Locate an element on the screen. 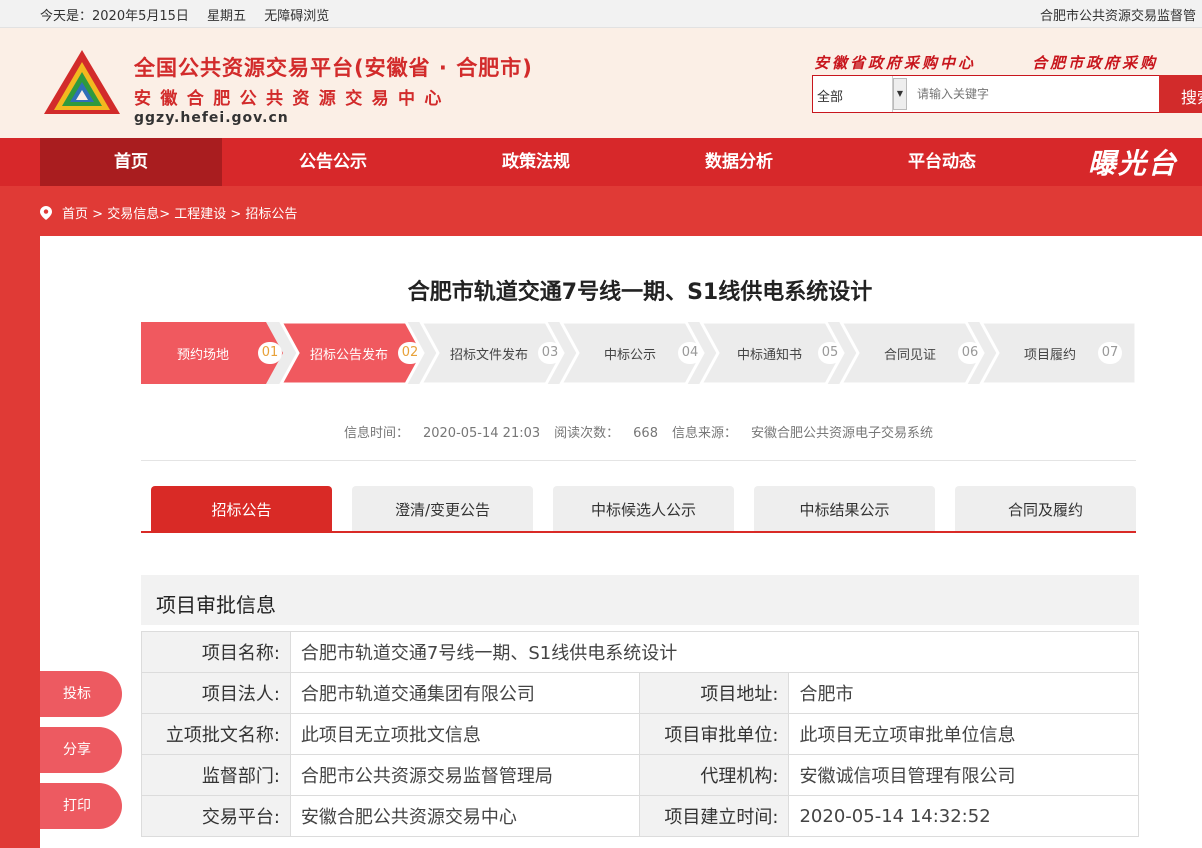 The height and width of the screenshot is (848, 1202). province-procurement-link: 安徽省政府采购中心 is located at coordinates (895, 63).